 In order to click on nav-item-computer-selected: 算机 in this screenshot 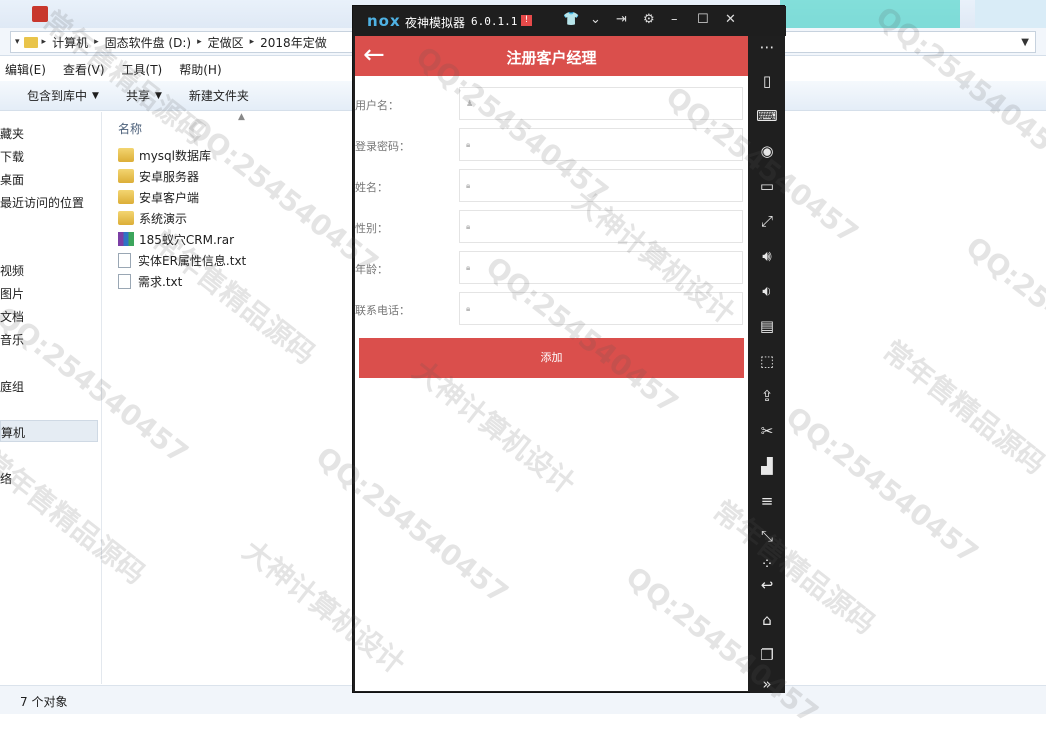, I will do `click(49, 431)`.